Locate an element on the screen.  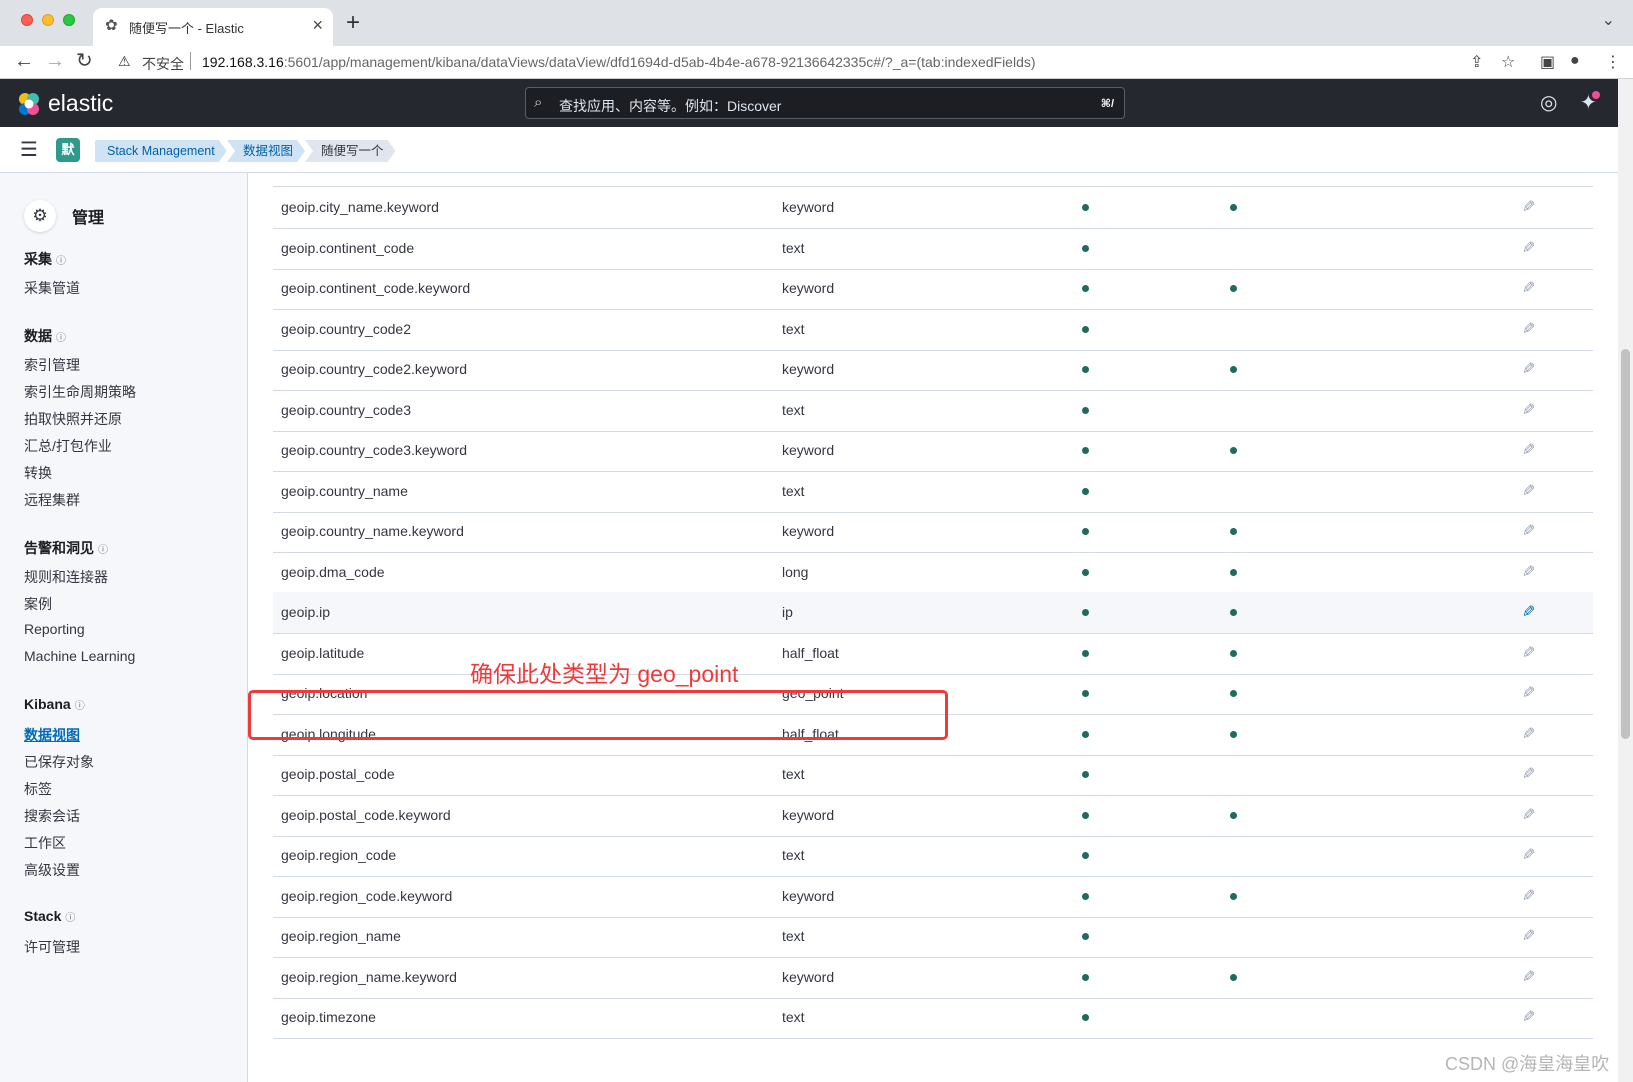
sidebar-item-transforms: 转换 is located at coordinates (38, 473).